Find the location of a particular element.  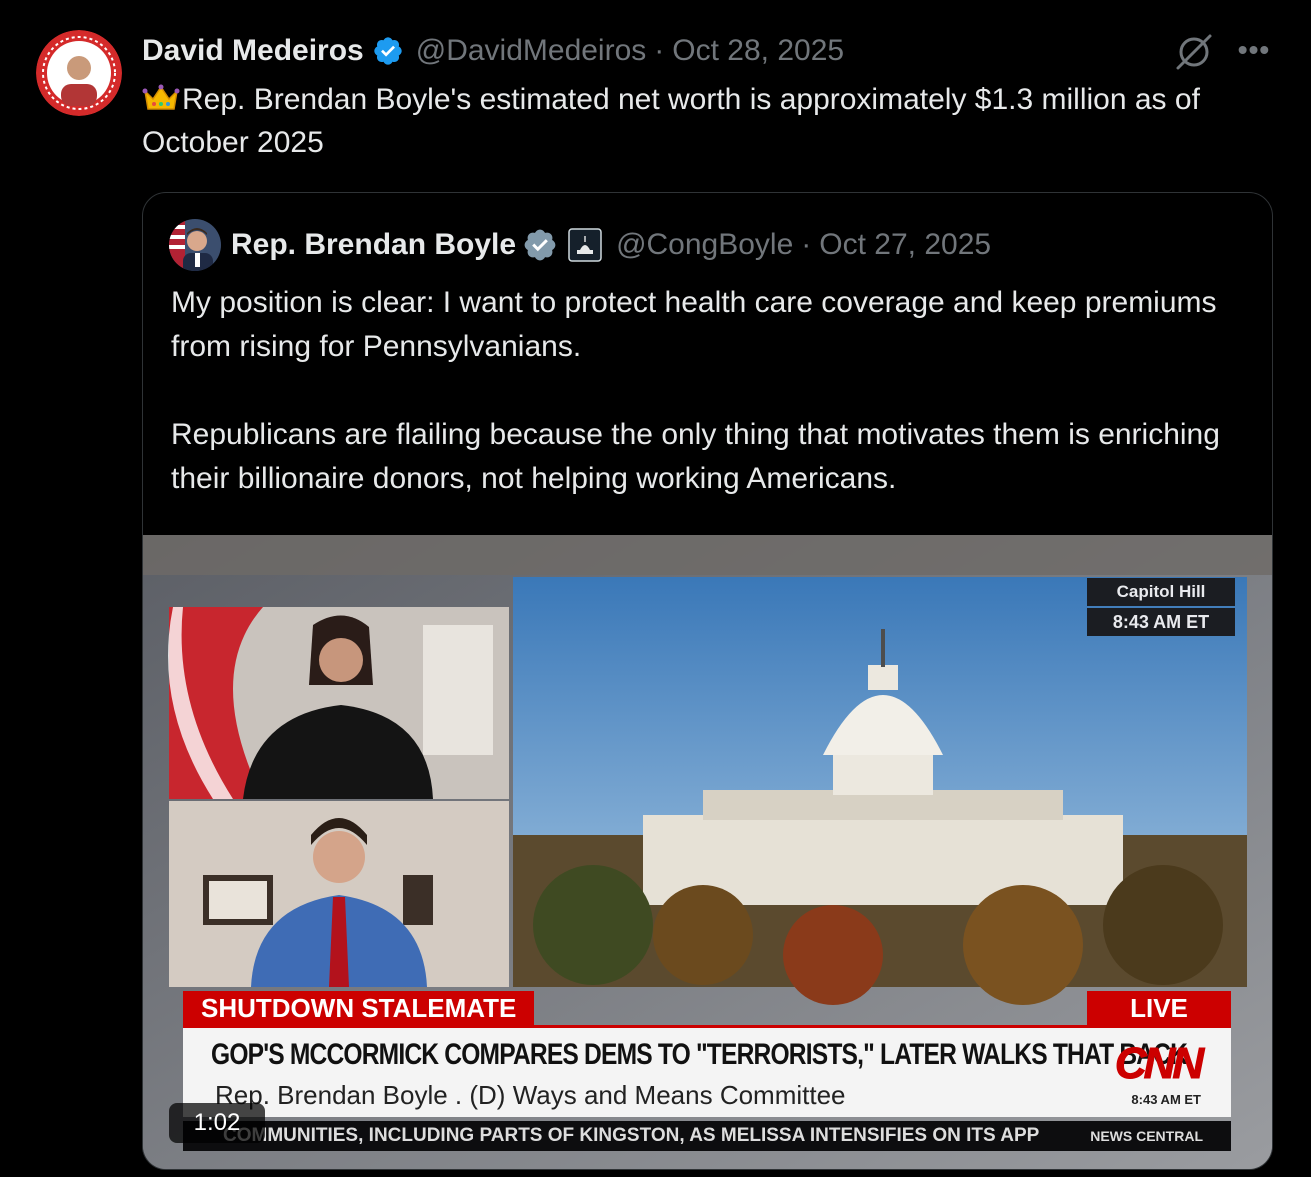

quoted-author-name: Rep. Brendan Boyle is located at coordinates (373, 245).